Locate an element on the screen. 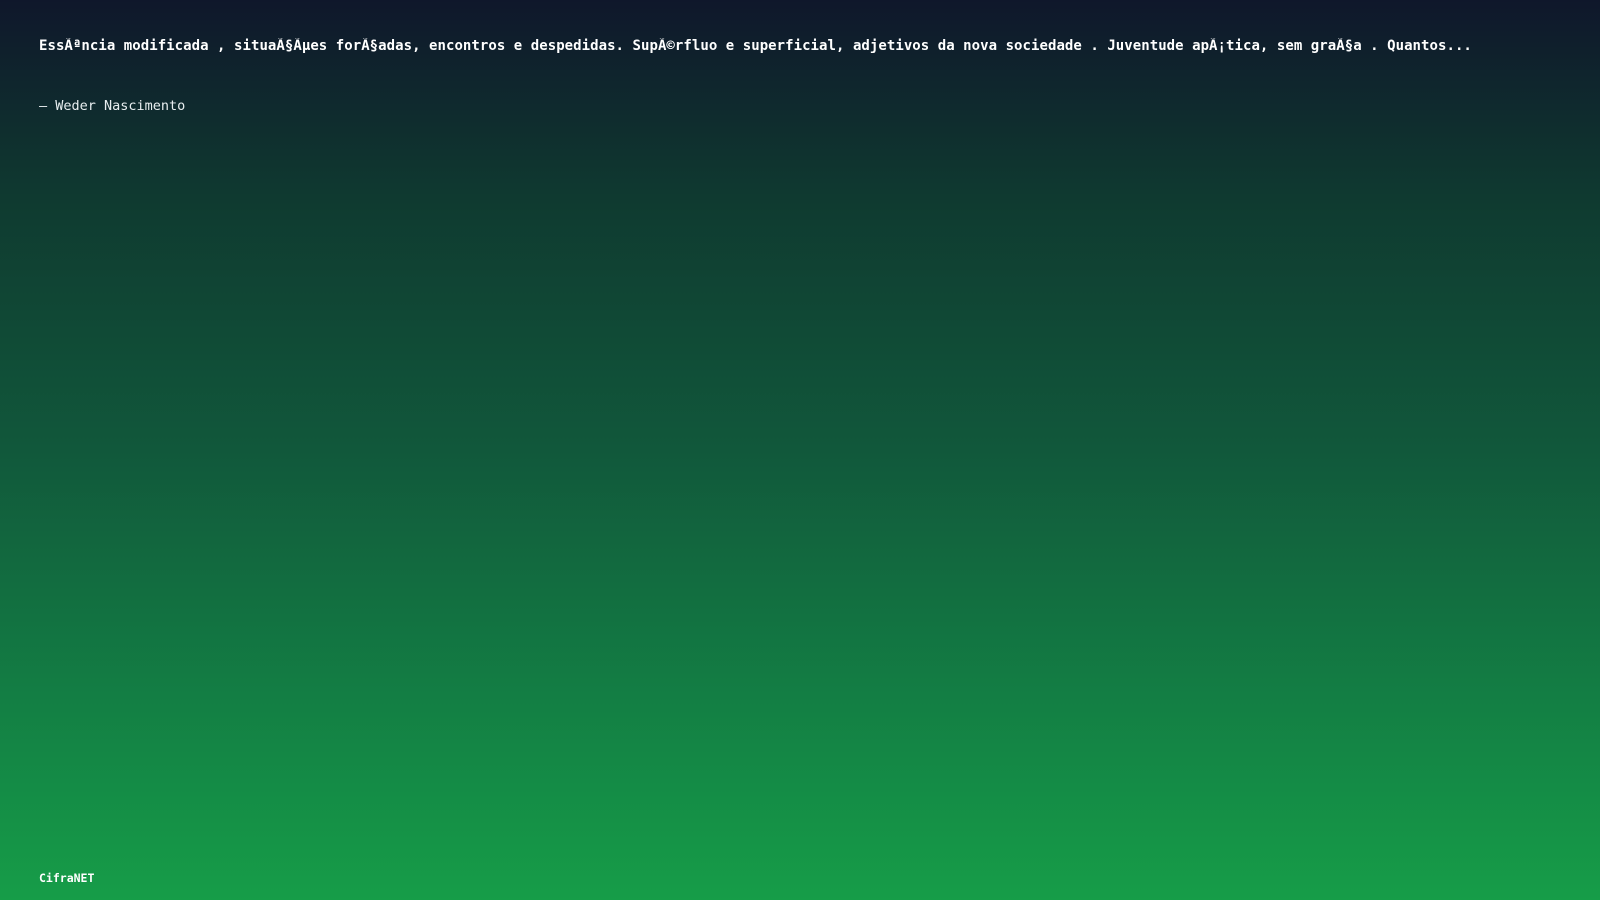 The width and height of the screenshot is (1600, 900). quote-author: – Weder Nascimento is located at coordinates (112, 106).